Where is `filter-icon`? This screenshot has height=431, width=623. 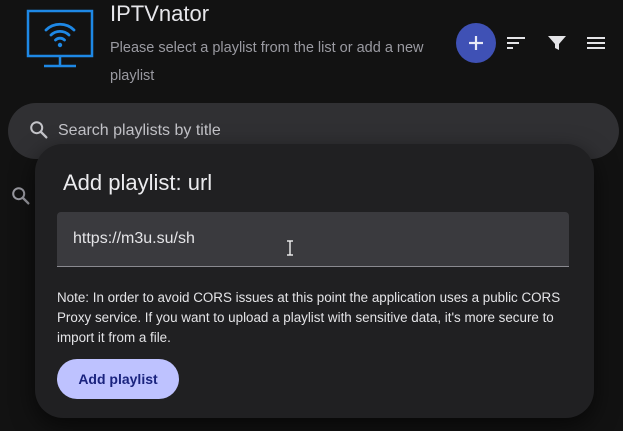 filter-icon is located at coordinates (557, 43).